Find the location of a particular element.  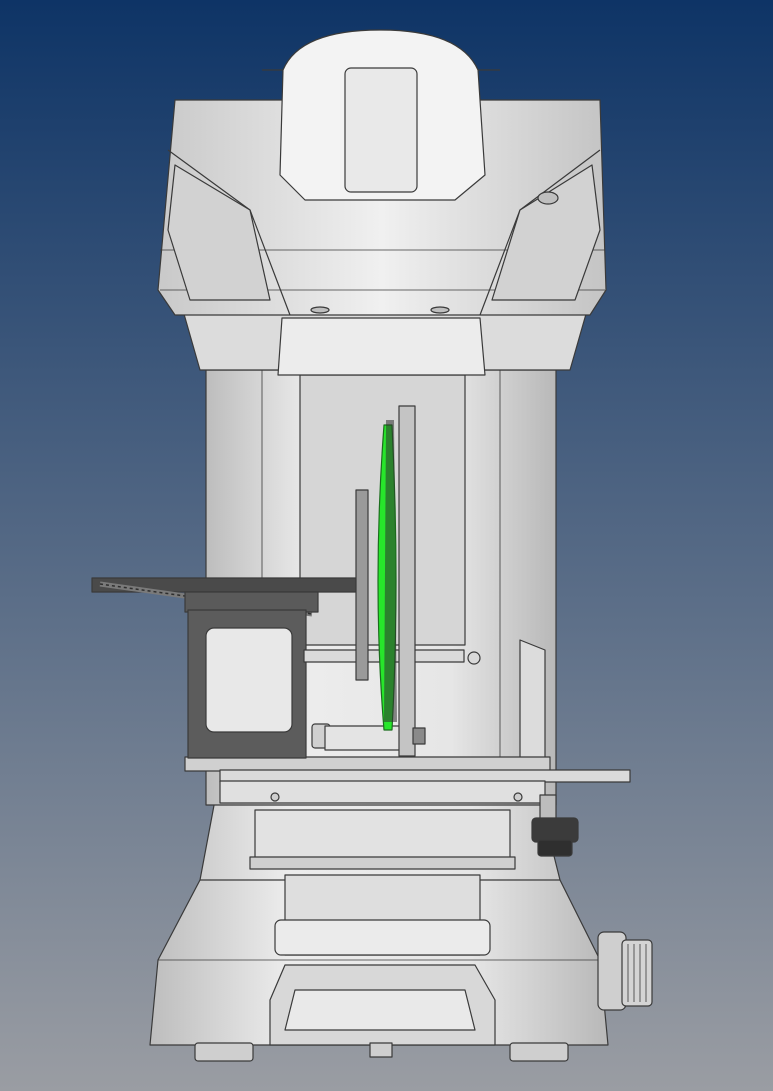

highlighted-lens is located at coordinates (387, 575).